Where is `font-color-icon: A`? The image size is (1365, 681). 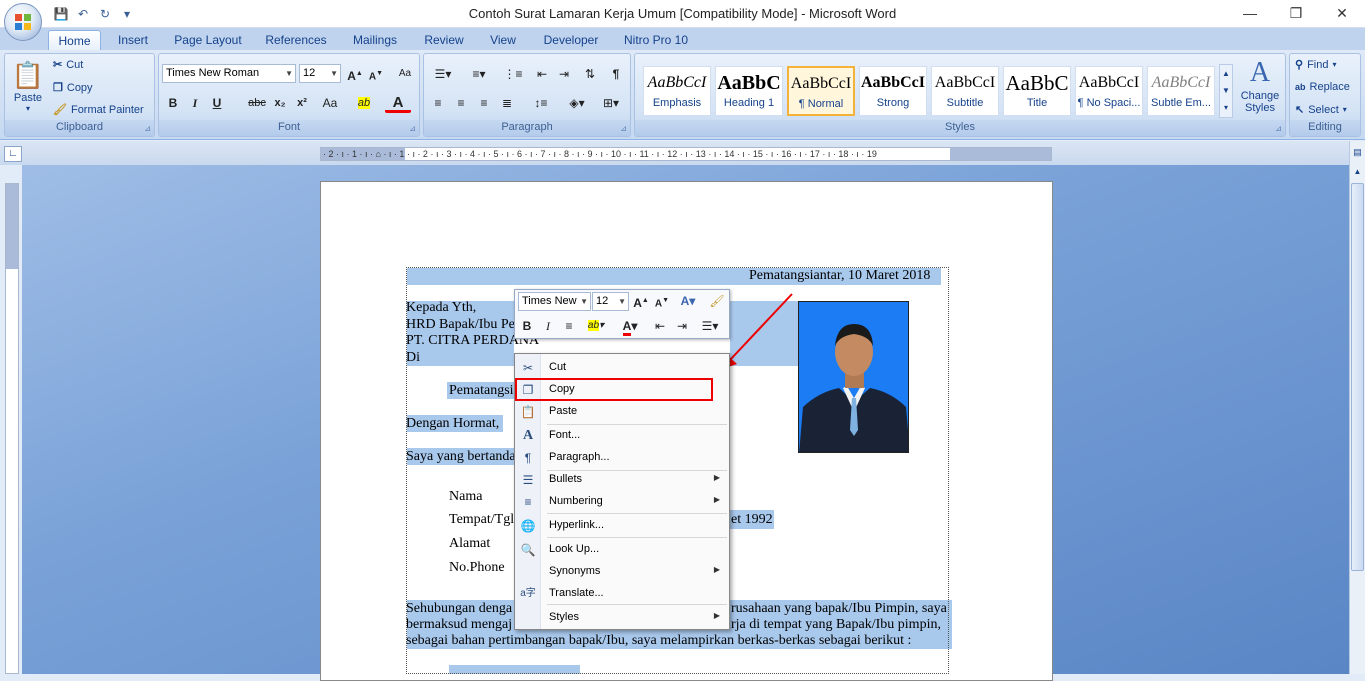 font-color-icon: A is located at coordinates (398, 103).